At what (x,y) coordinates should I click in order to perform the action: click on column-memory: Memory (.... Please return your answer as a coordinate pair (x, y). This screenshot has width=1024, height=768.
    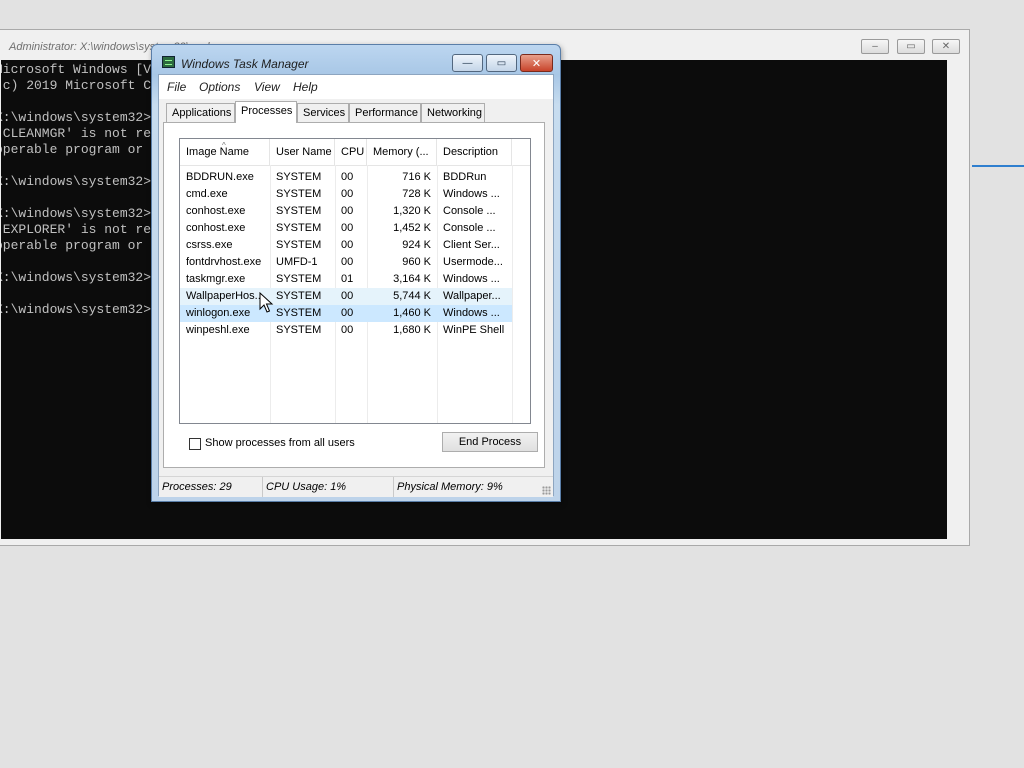
    Looking at the image, I should click on (402, 152).